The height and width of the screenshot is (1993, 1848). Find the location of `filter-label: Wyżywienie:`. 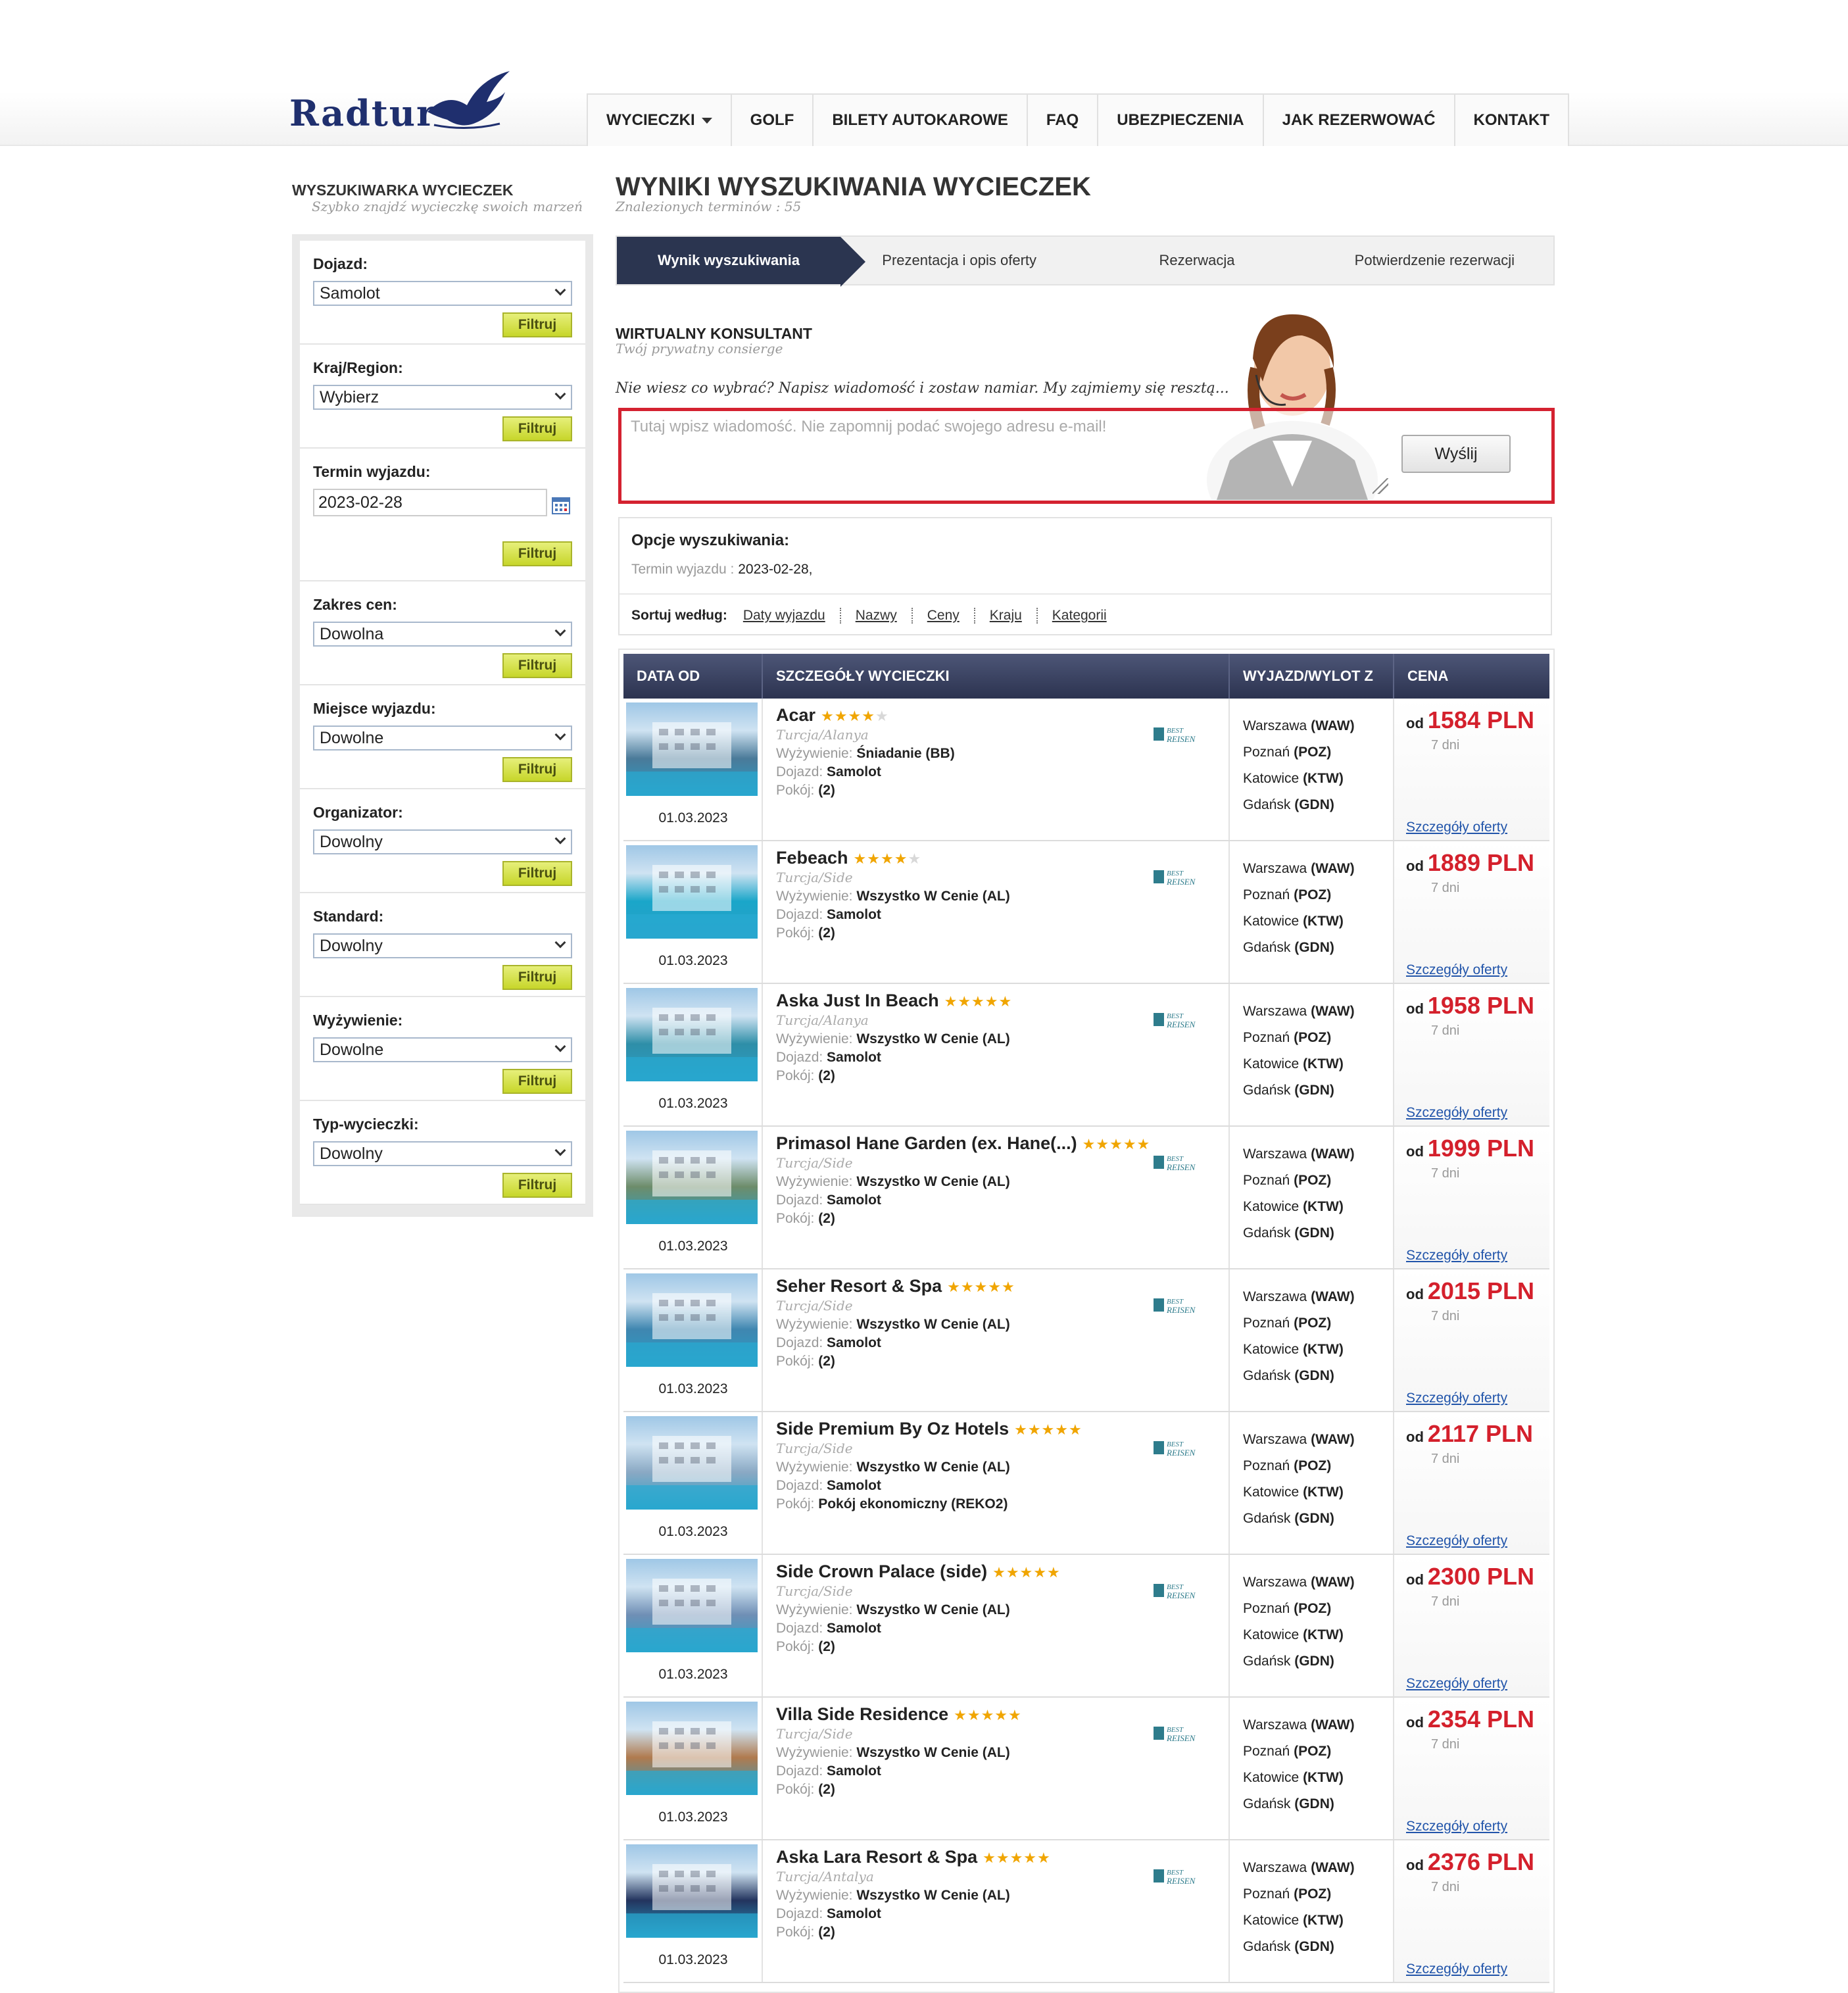

filter-label: Wyżywienie: is located at coordinates (358, 1020).